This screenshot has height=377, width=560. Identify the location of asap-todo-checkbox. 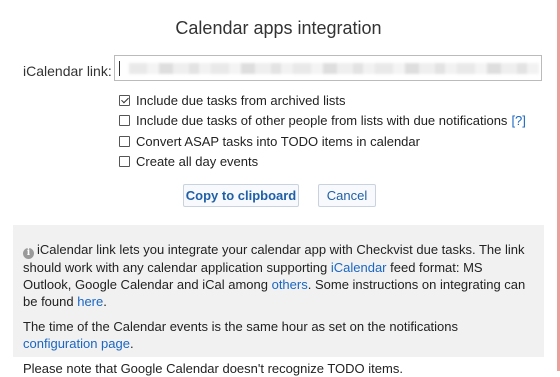
(124, 141).